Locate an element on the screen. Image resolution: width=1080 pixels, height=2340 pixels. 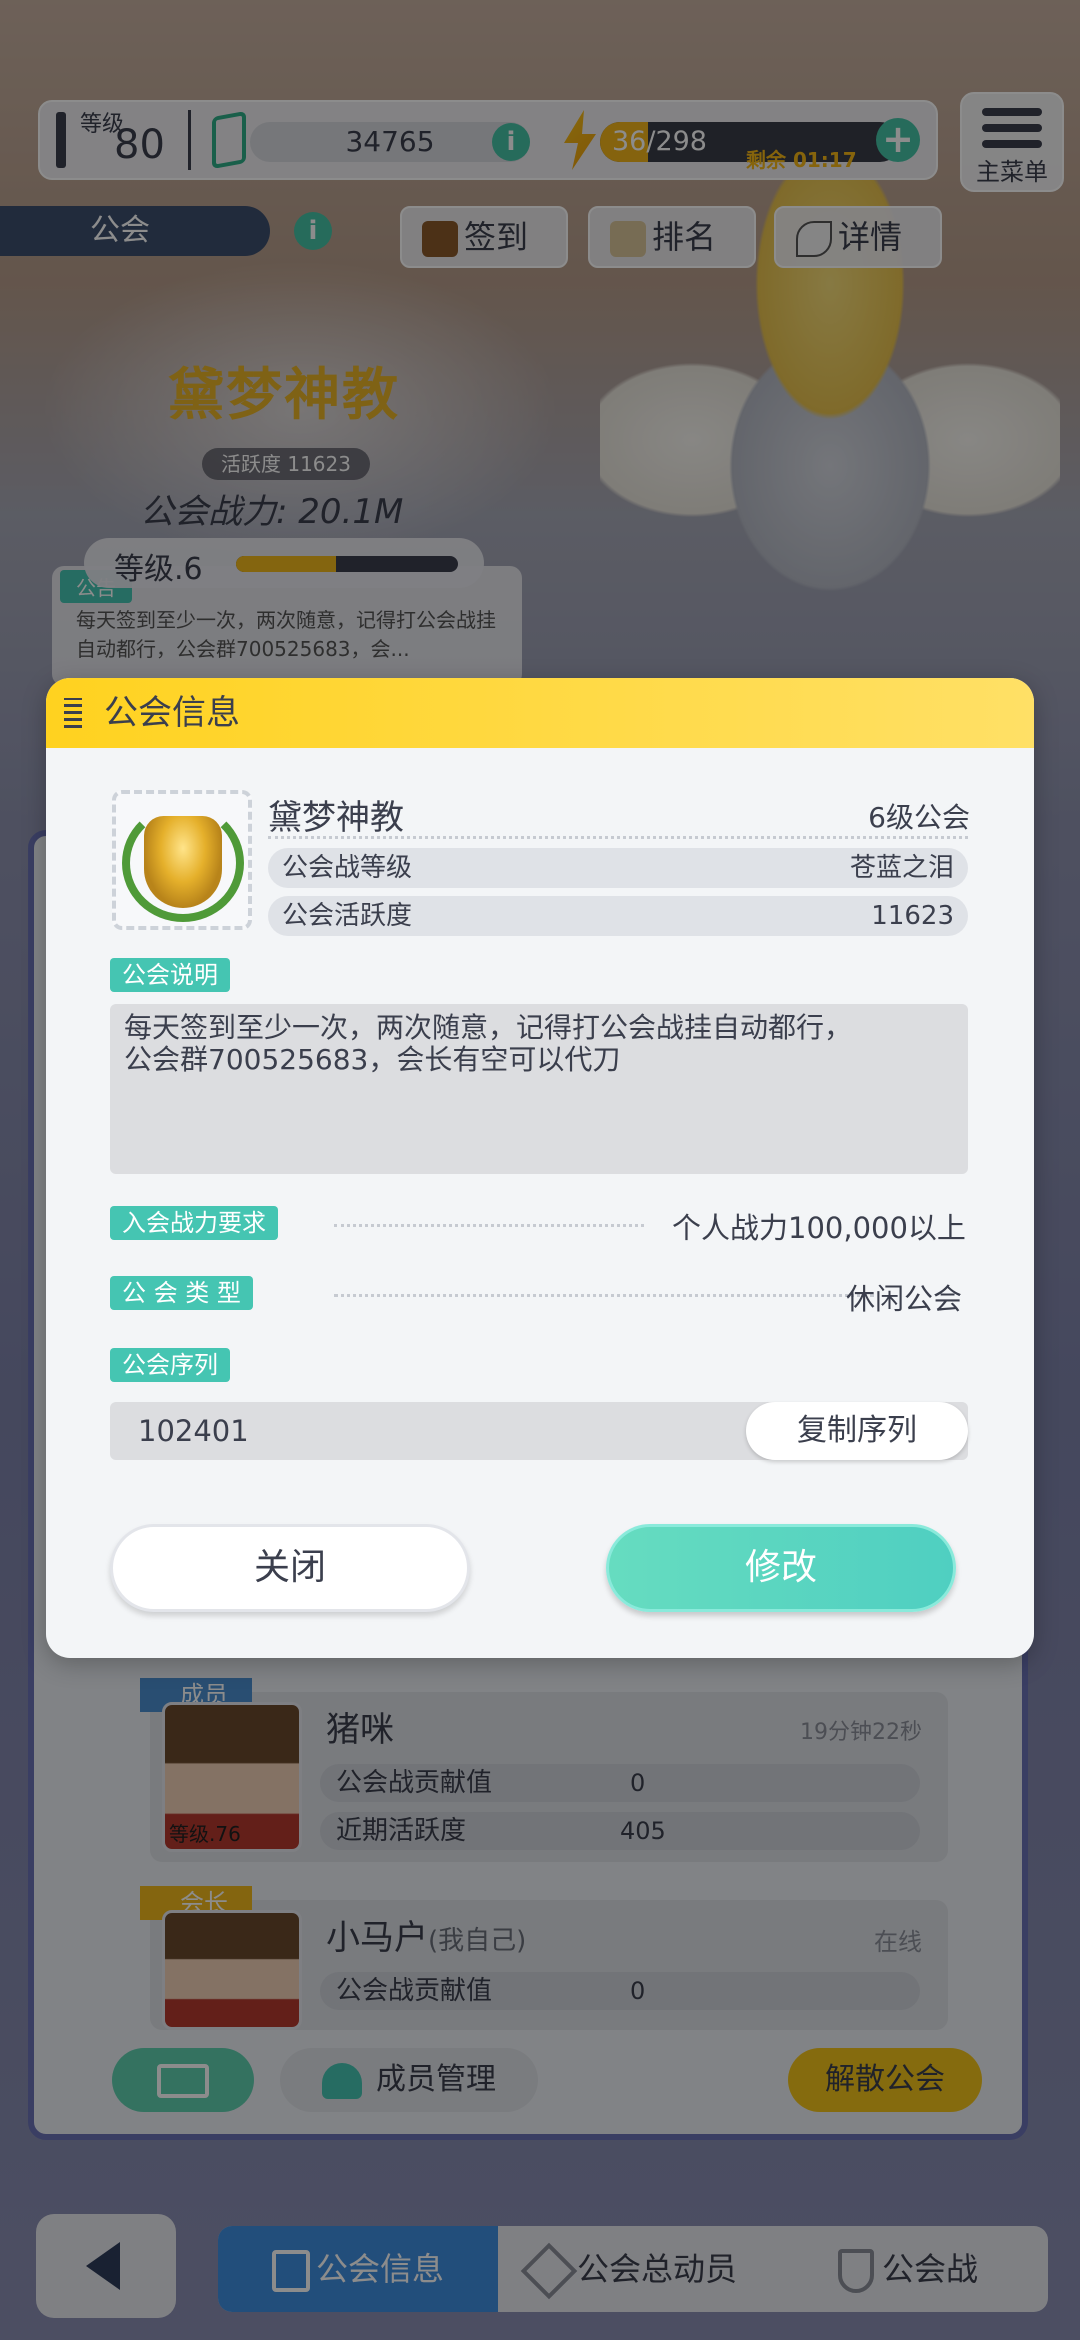
power-requirement-label: 入会战力要求 is located at coordinates (194, 1223).